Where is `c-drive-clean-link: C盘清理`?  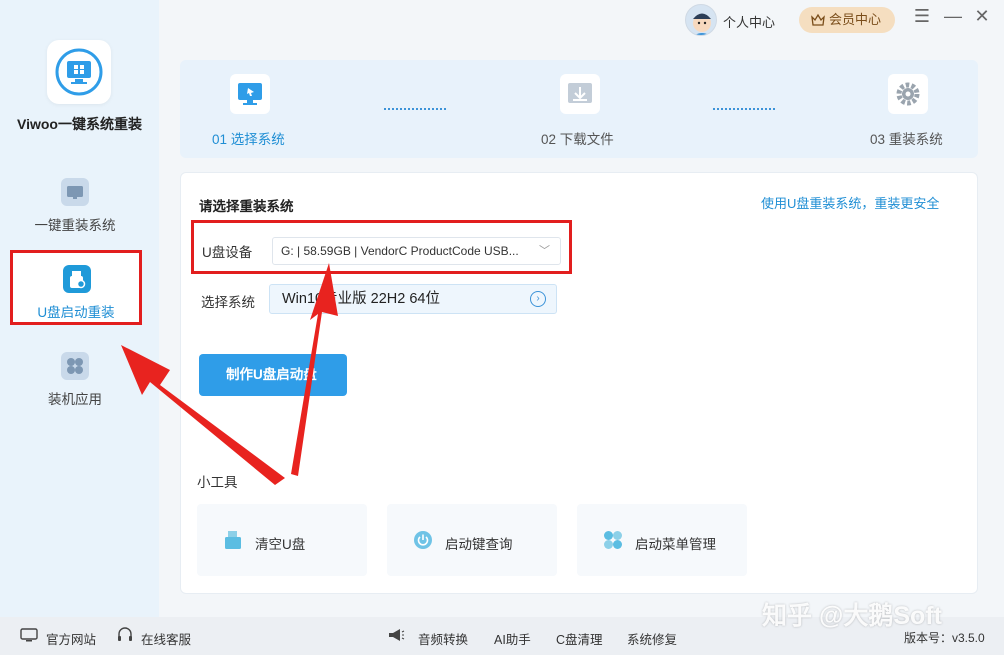
c-drive-clean-link: C盘清理 is located at coordinates (579, 638).